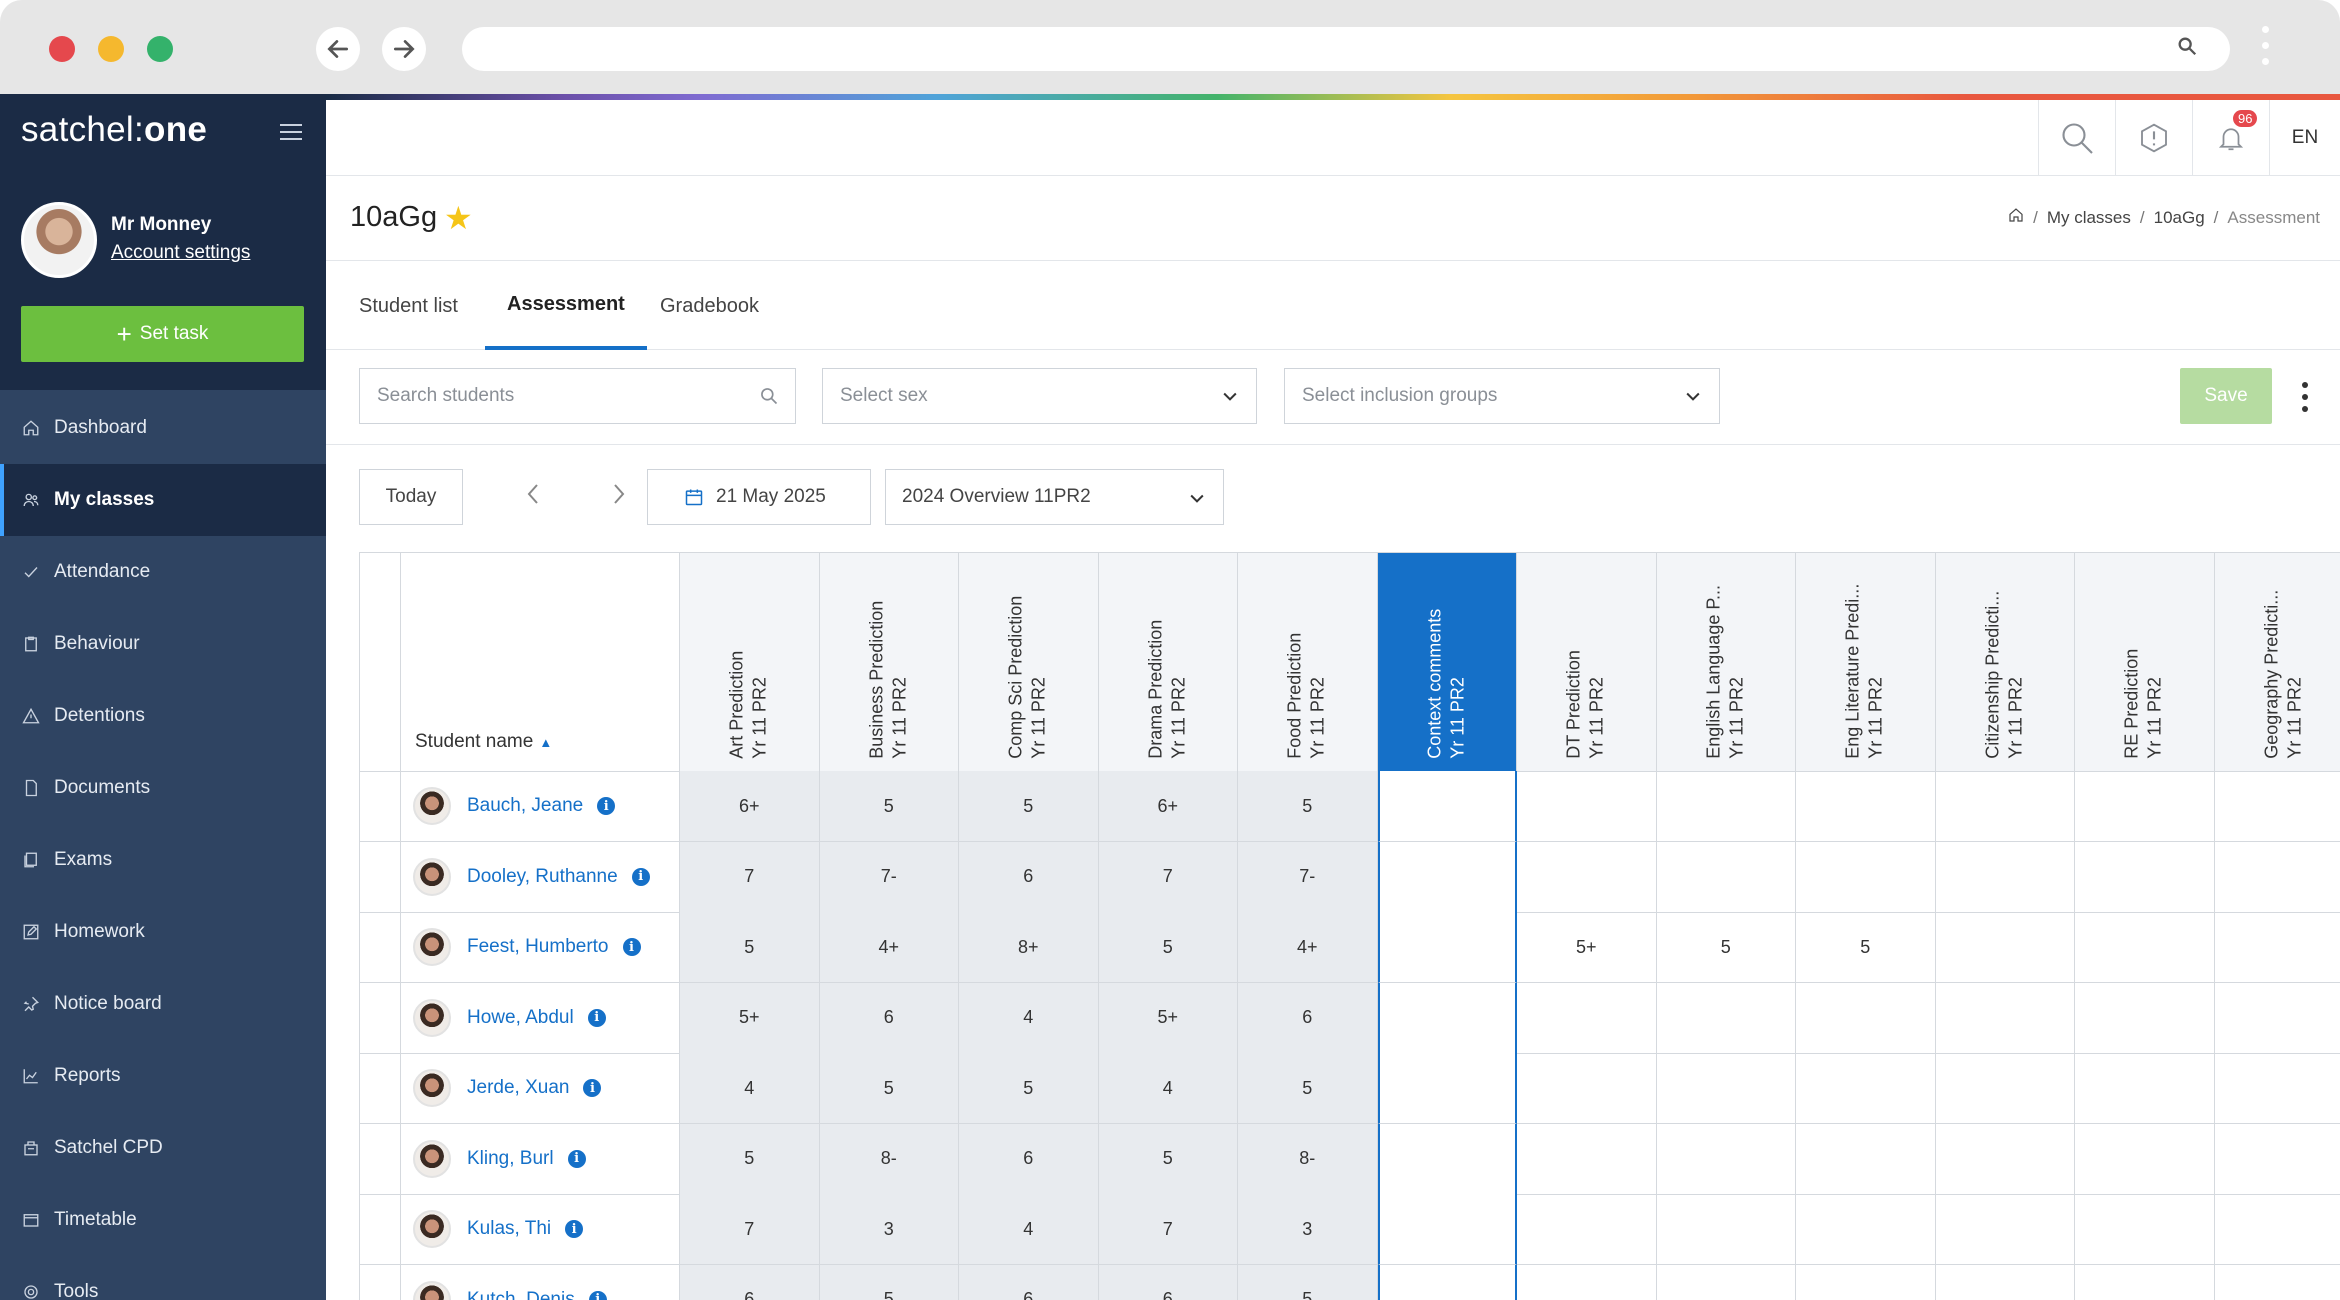 The width and height of the screenshot is (2340, 1300). Describe the element at coordinates (518, 1088) in the screenshot. I see `student-name-link: Jerde, Xuan` at that location.